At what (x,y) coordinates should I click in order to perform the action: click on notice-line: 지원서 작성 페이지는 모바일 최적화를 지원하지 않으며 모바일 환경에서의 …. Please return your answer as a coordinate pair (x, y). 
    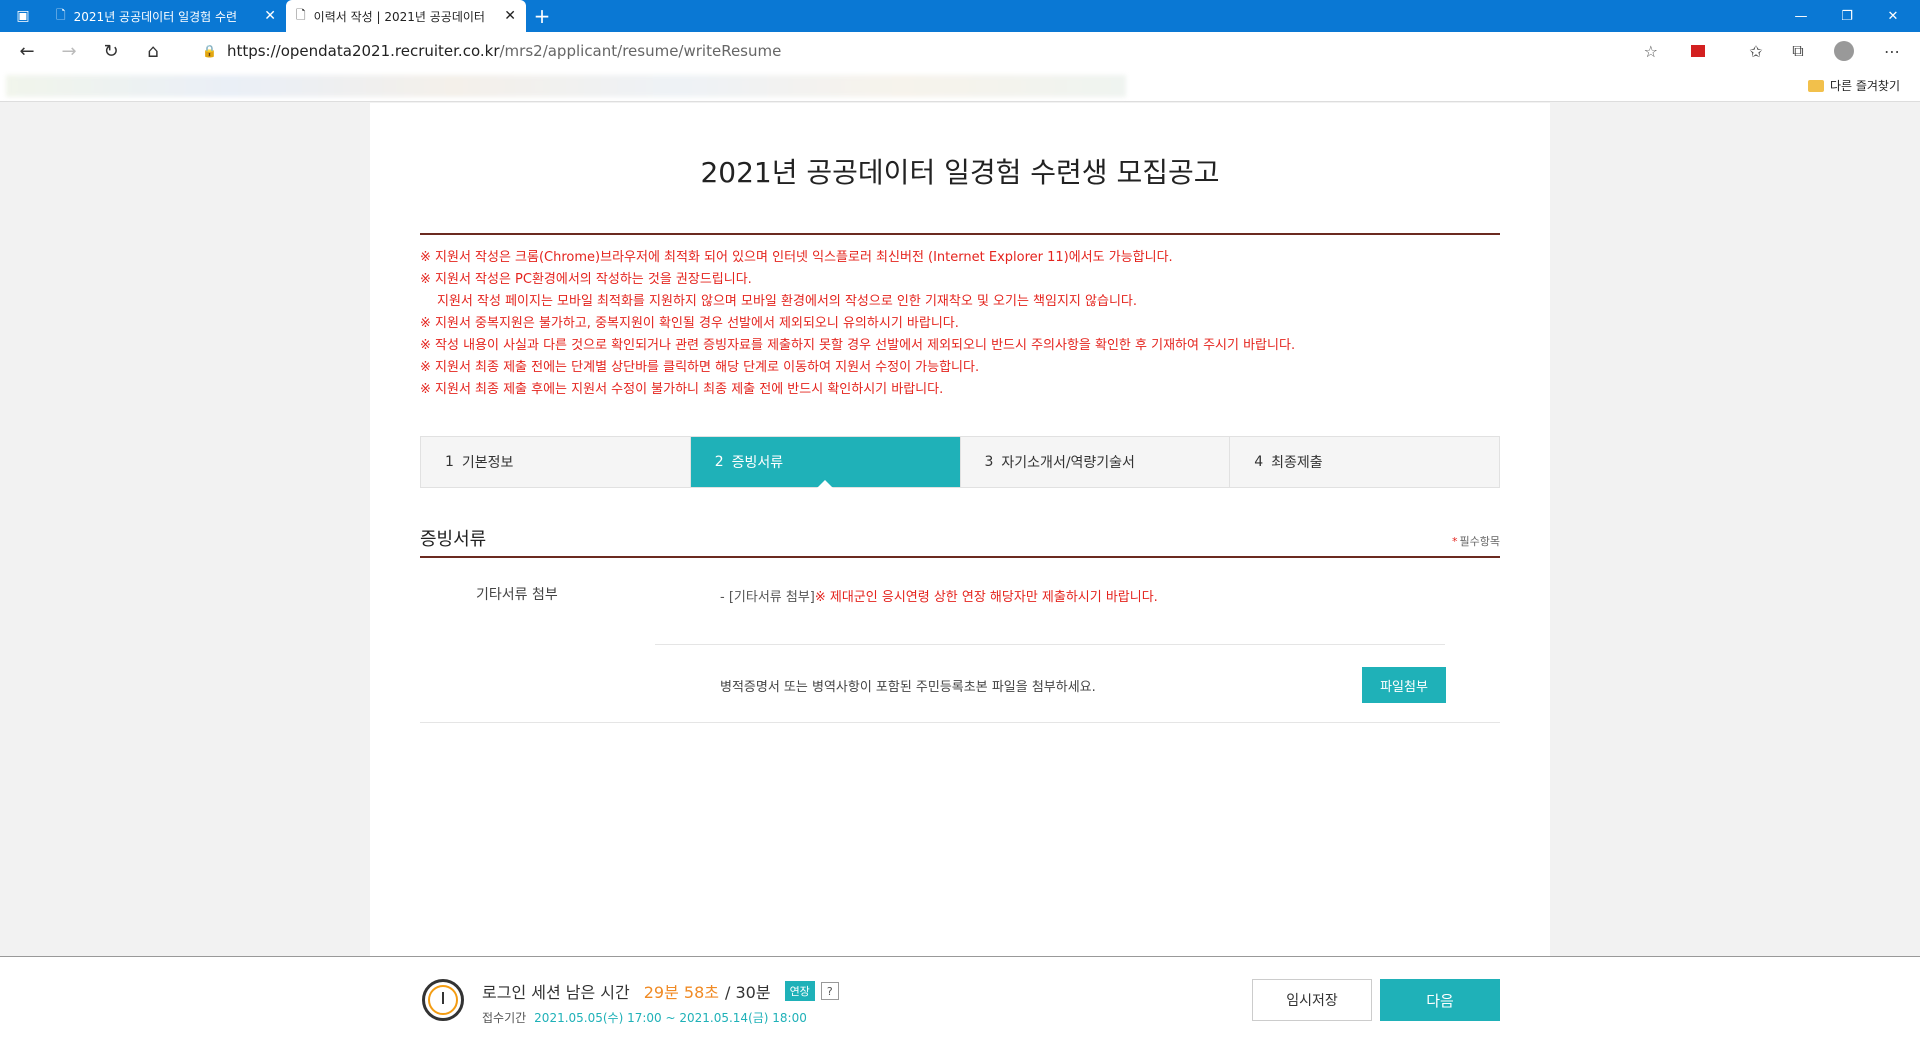
    Looking at the image, I should click on (787, 301).